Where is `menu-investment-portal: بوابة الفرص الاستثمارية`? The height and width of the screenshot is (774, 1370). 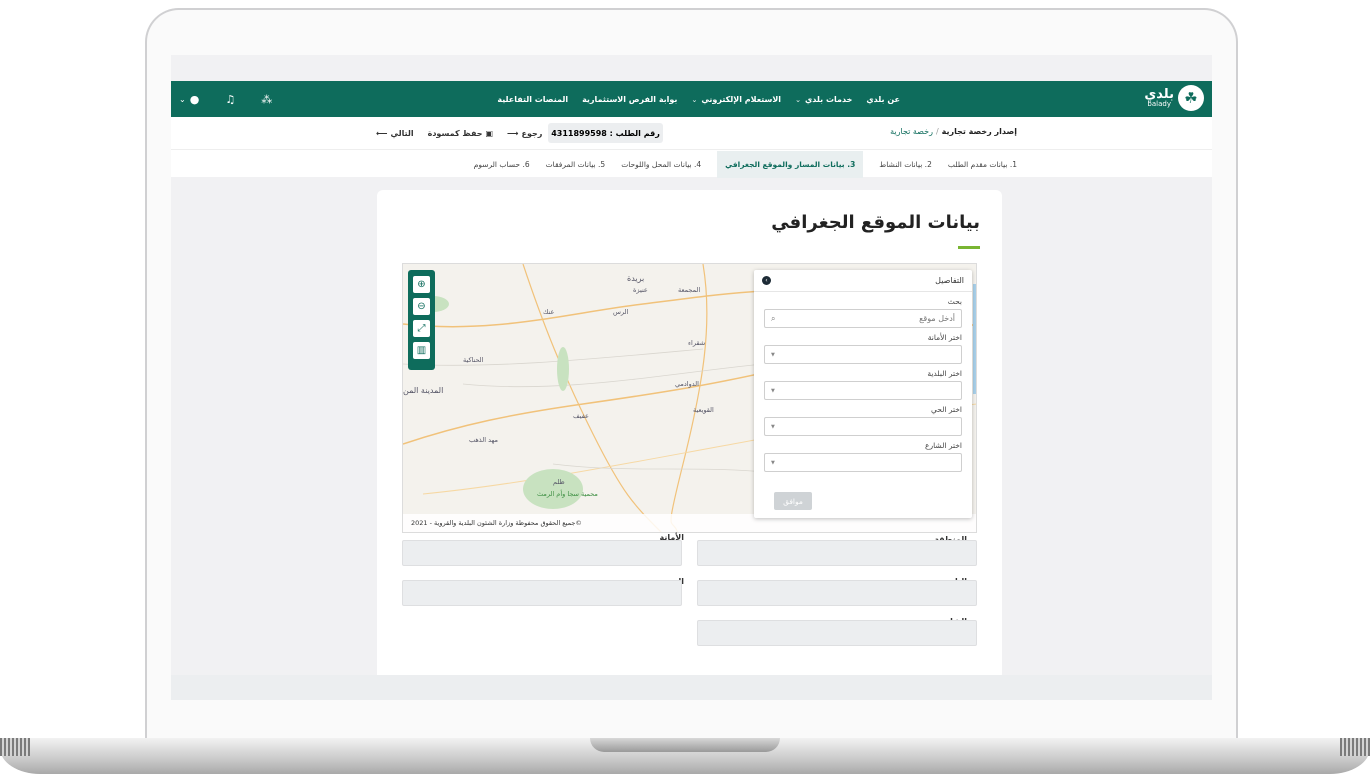
menu-investment-portal: بوابة الفرص الاستثمارية is located at coordinates (629, 99).